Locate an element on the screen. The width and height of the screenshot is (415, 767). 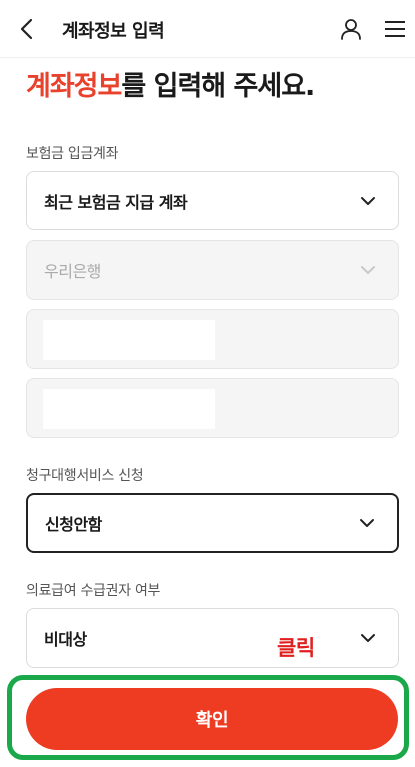
claim-service-label: 청구대행서비스 신청 is located at coordinates (85, 476).